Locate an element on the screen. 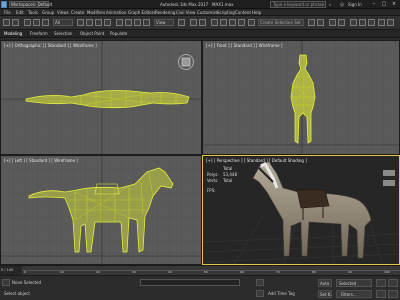 The width and height of the screenshot is (400, 300). select-manipulate-icon is located at coordinates (193, 22).